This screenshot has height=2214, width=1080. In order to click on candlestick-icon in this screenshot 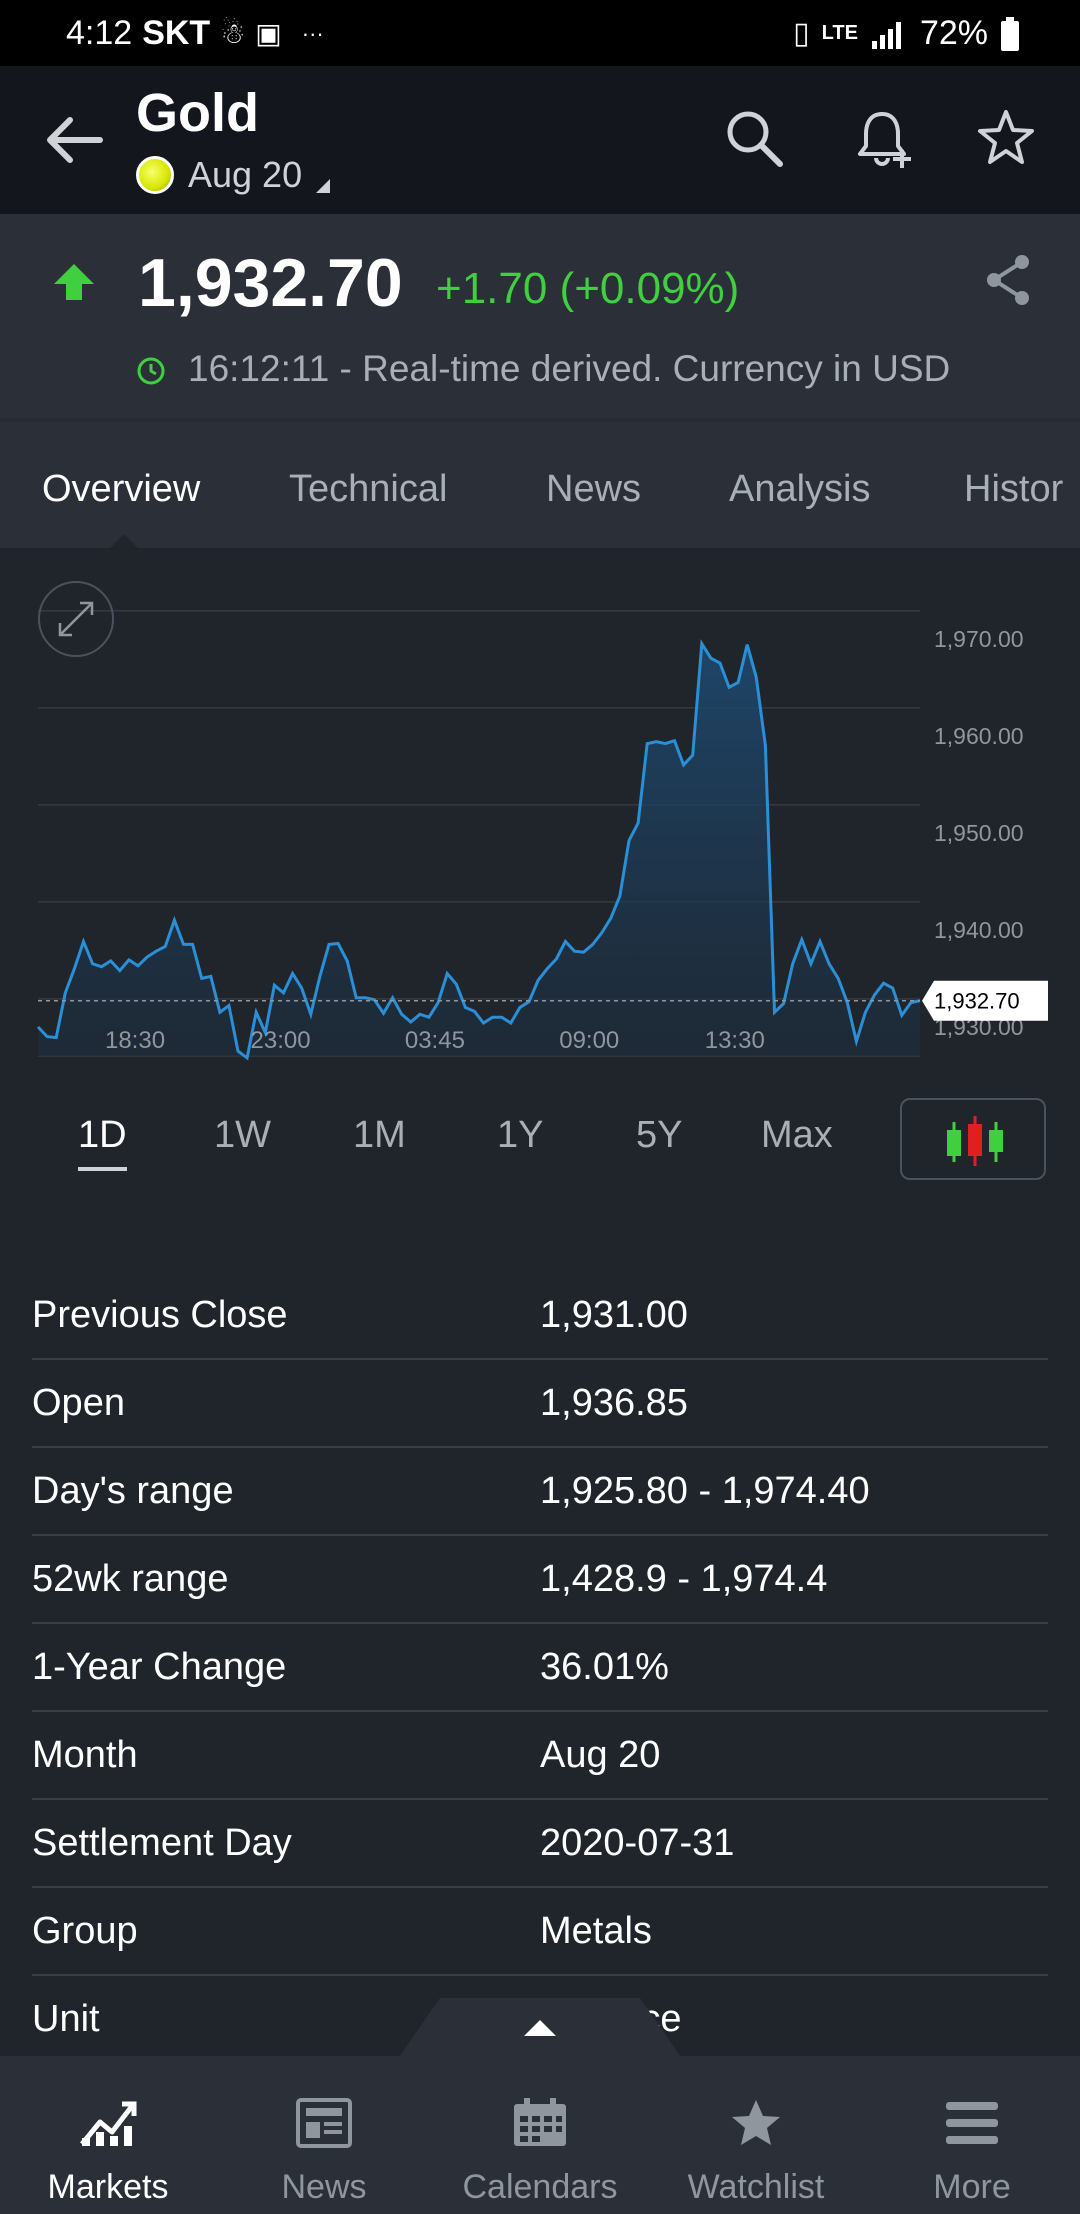, I will do `click(975, 1141)`.